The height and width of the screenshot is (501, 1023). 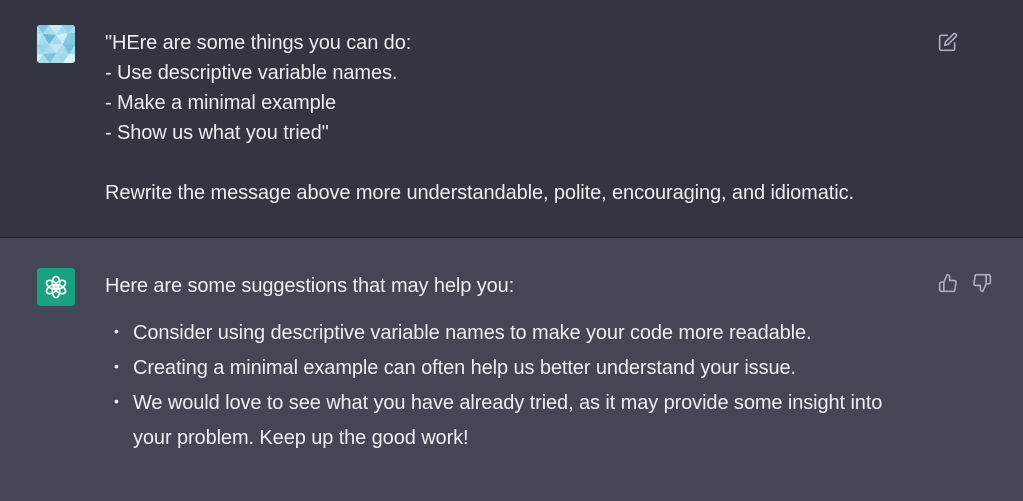 I want to click on user-message-line: - Use descriptive variable names., so click(x=251, y=73).